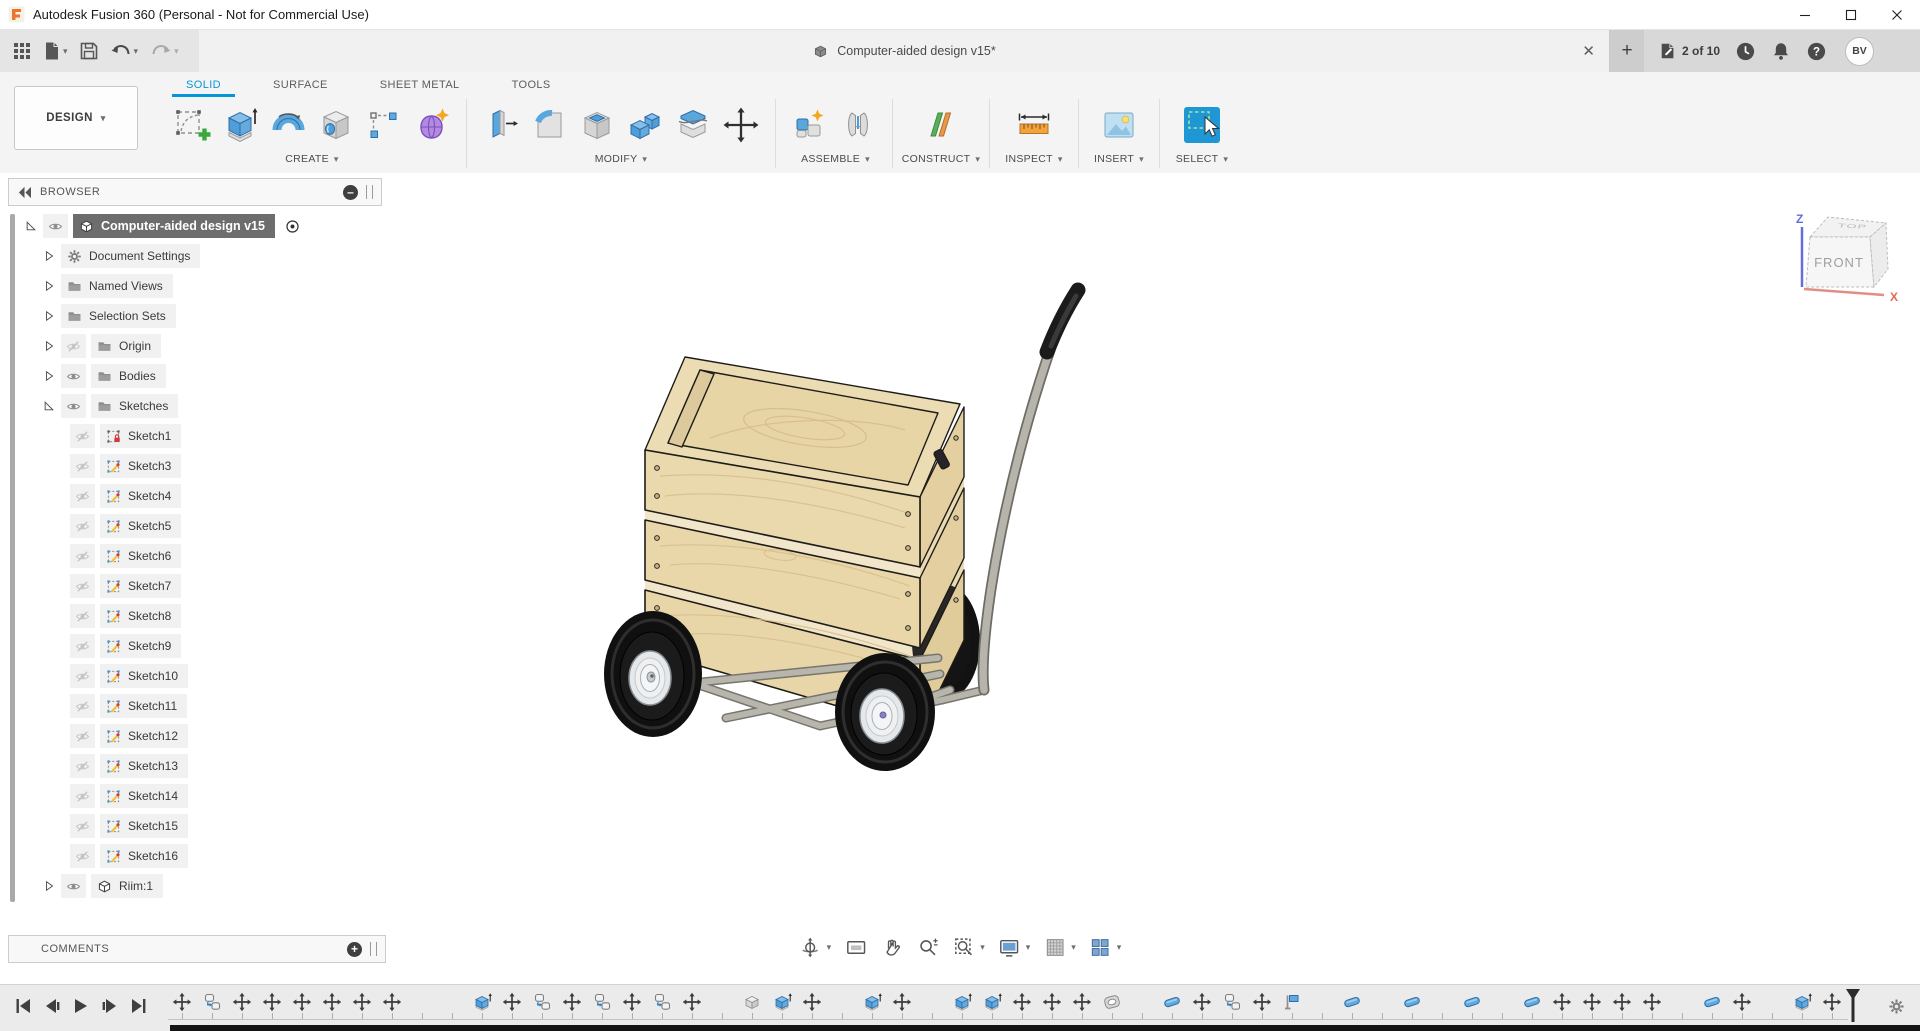  Describe the element at coordinates (144, 796) in the screenshot. I see `browser-item-sketch14: Sketch14` at that location.